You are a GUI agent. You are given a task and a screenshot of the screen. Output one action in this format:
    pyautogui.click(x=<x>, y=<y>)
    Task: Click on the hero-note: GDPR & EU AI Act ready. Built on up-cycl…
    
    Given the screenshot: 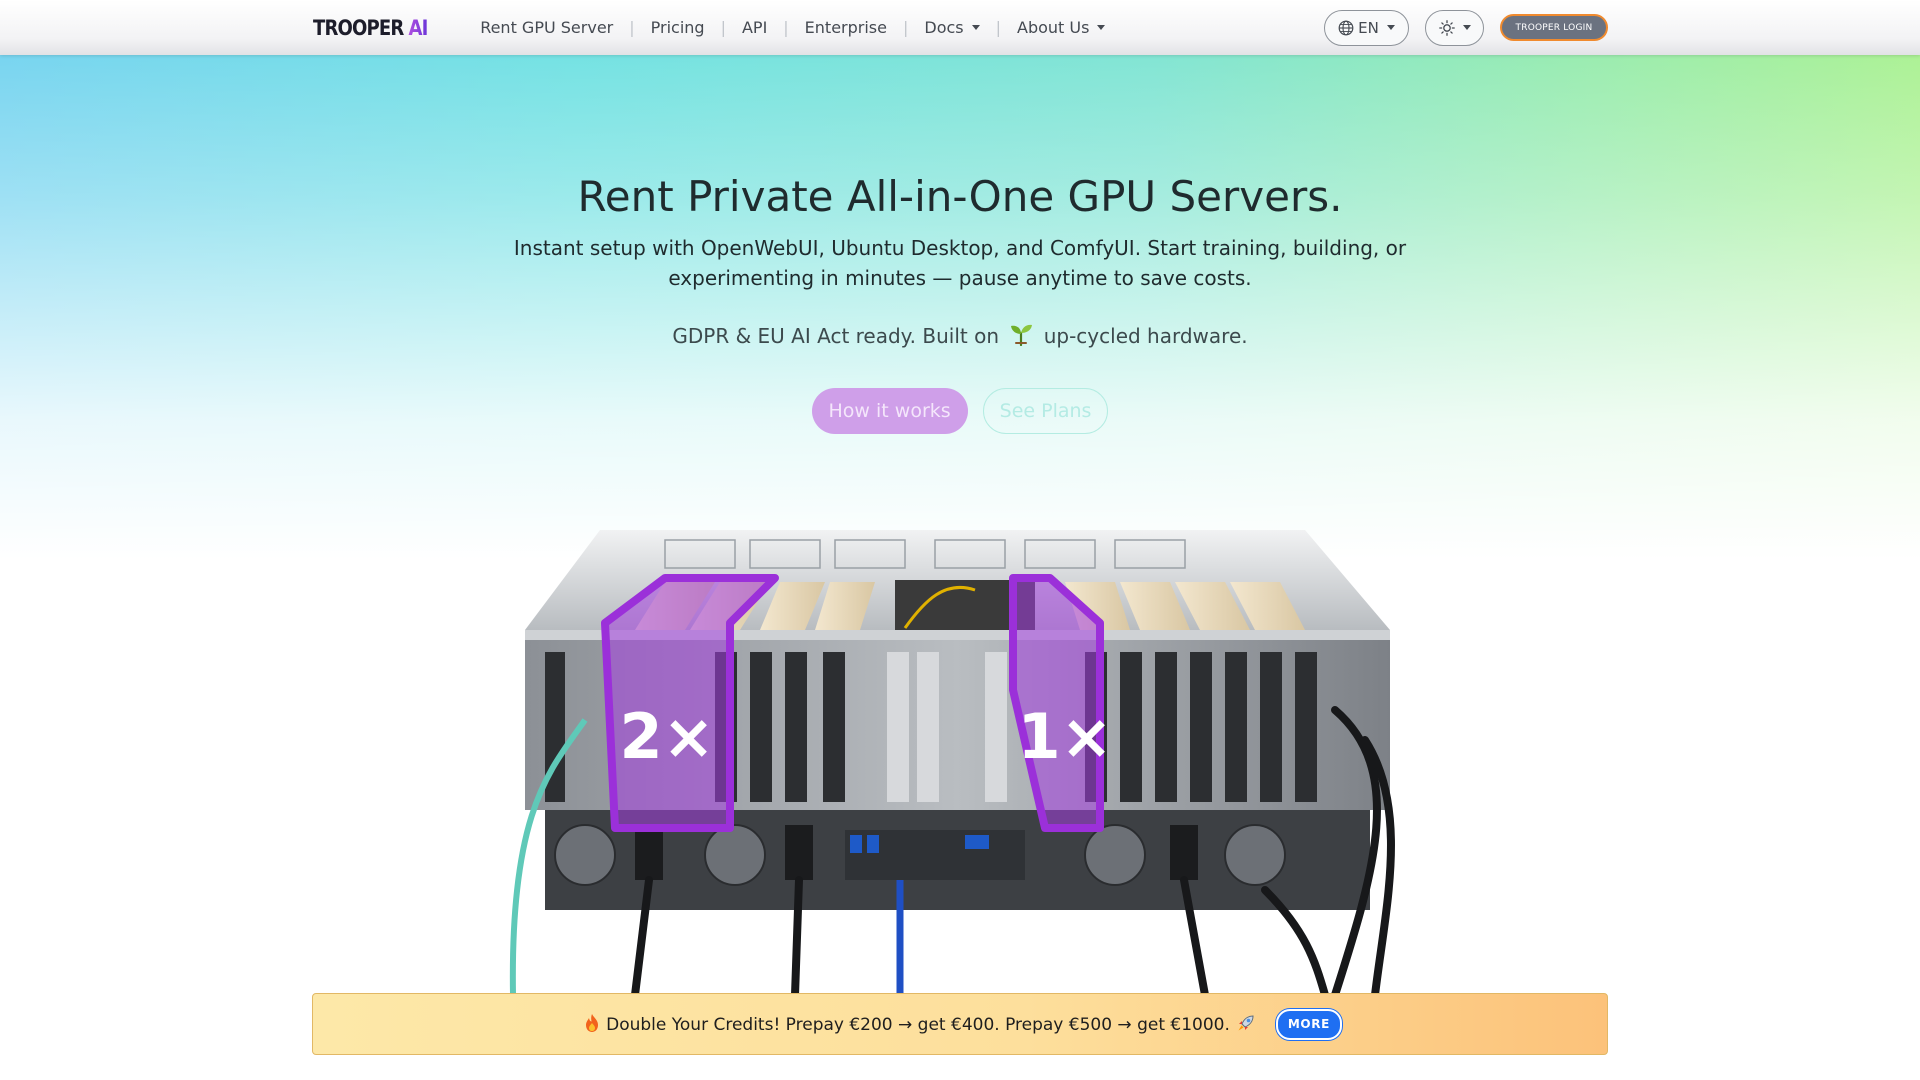 What is the action you would take?
    pyautogui.click(x=960, y=335)
    